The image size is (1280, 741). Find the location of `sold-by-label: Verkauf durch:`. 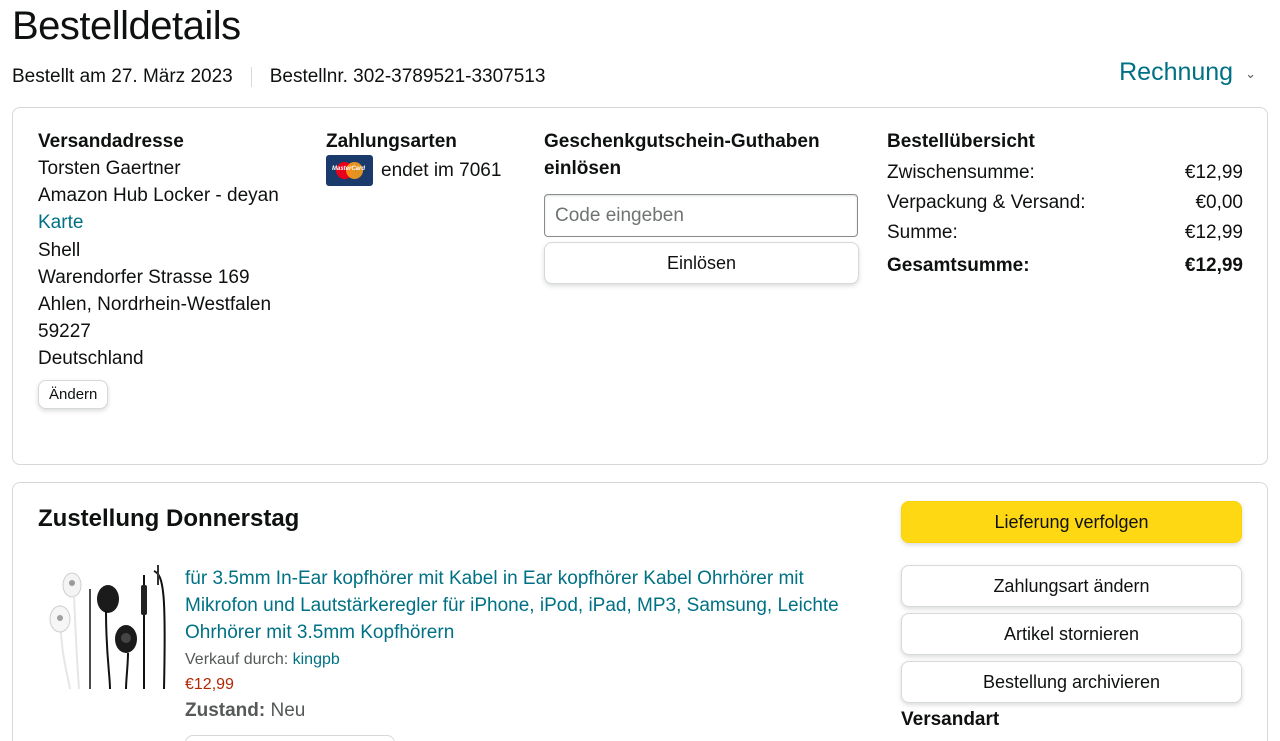

sold-by-label: Verkauf durch: is located at coordinates (237, 659).